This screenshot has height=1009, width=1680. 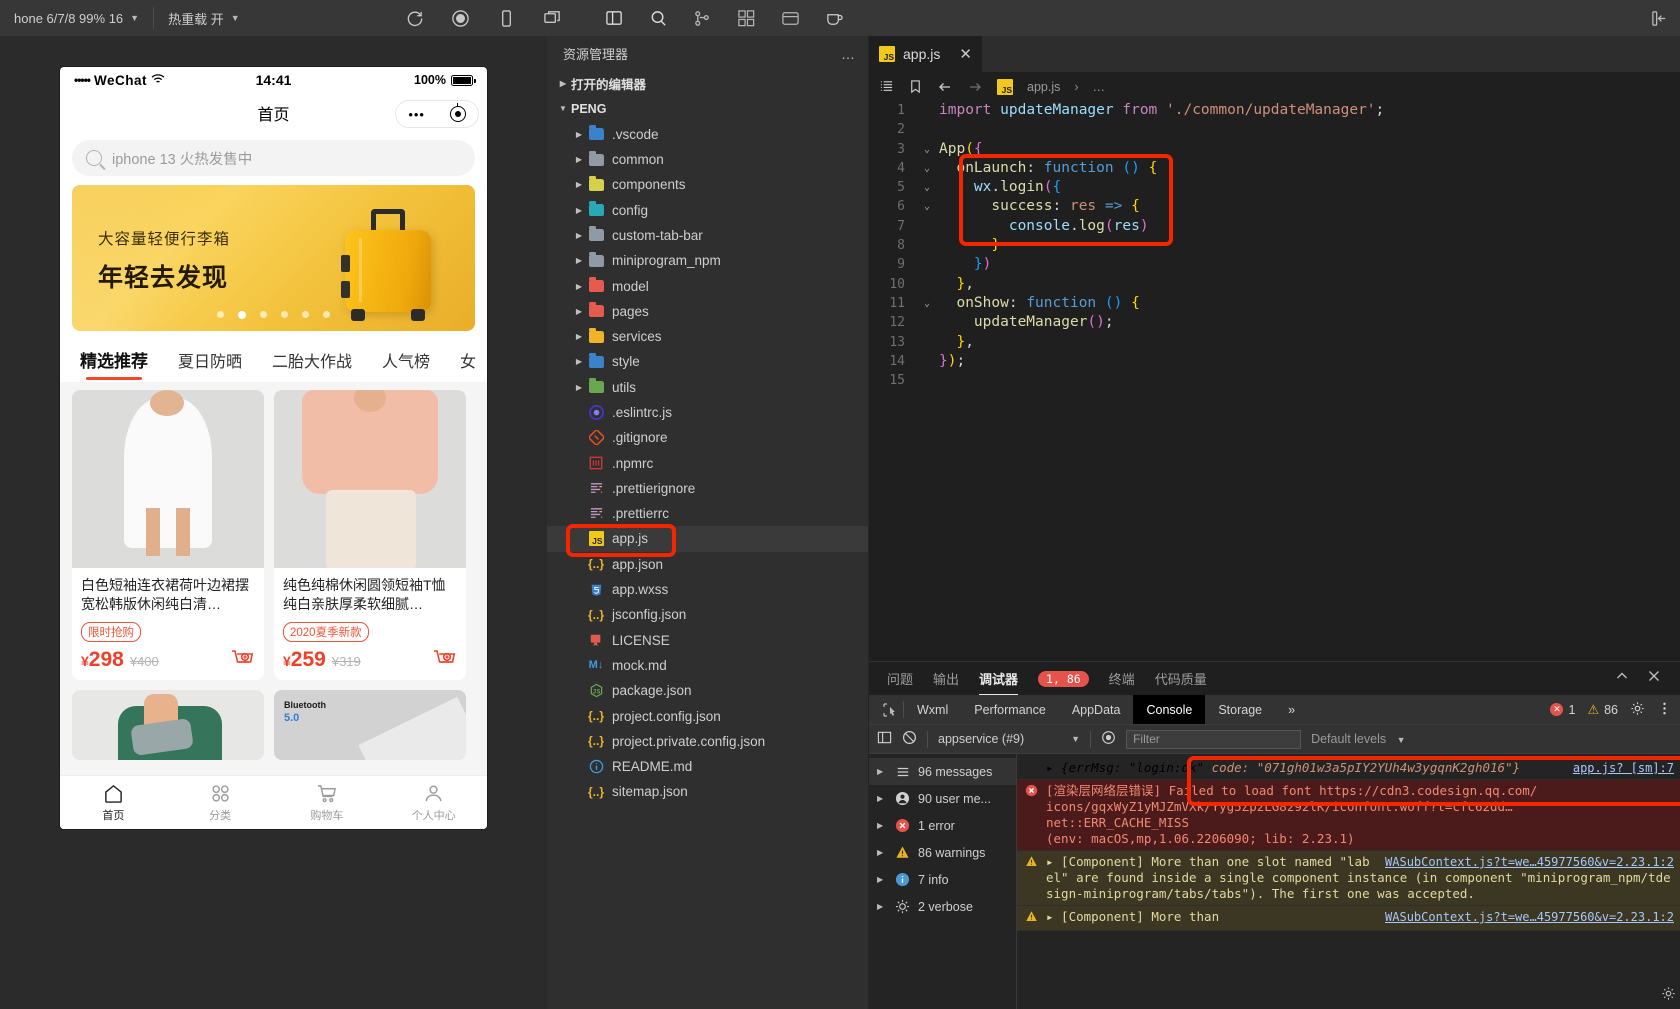 What do you see at coordinates (76, 18) in the screenshot?
I see `device-selector: hone 6/7/8 99% 16 ▼` at bounding box center [76, 18].